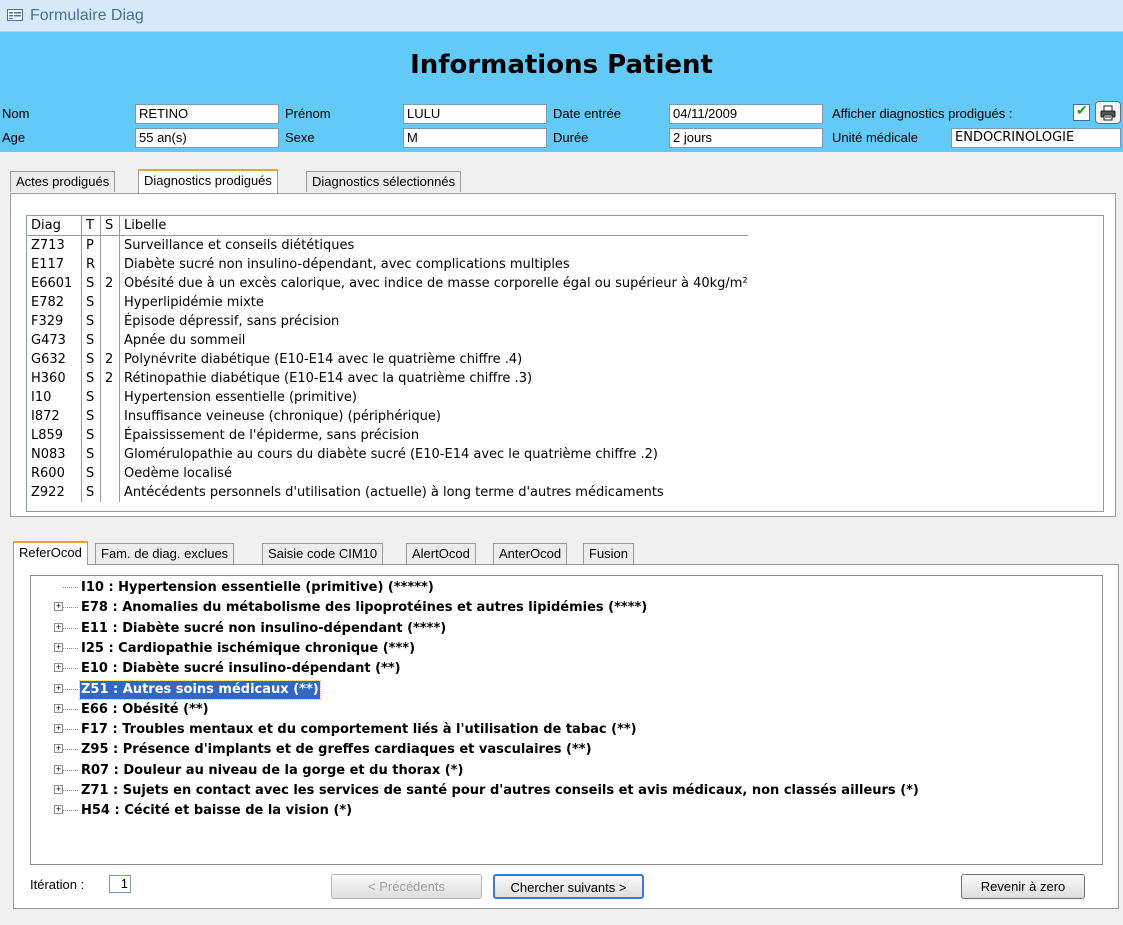 This screenshot has width=1123, height=925. What do you see at coordinates (57, 884) in the screenshot?
I see `iteration-label: Itération :` at bounding box center [57, 884].